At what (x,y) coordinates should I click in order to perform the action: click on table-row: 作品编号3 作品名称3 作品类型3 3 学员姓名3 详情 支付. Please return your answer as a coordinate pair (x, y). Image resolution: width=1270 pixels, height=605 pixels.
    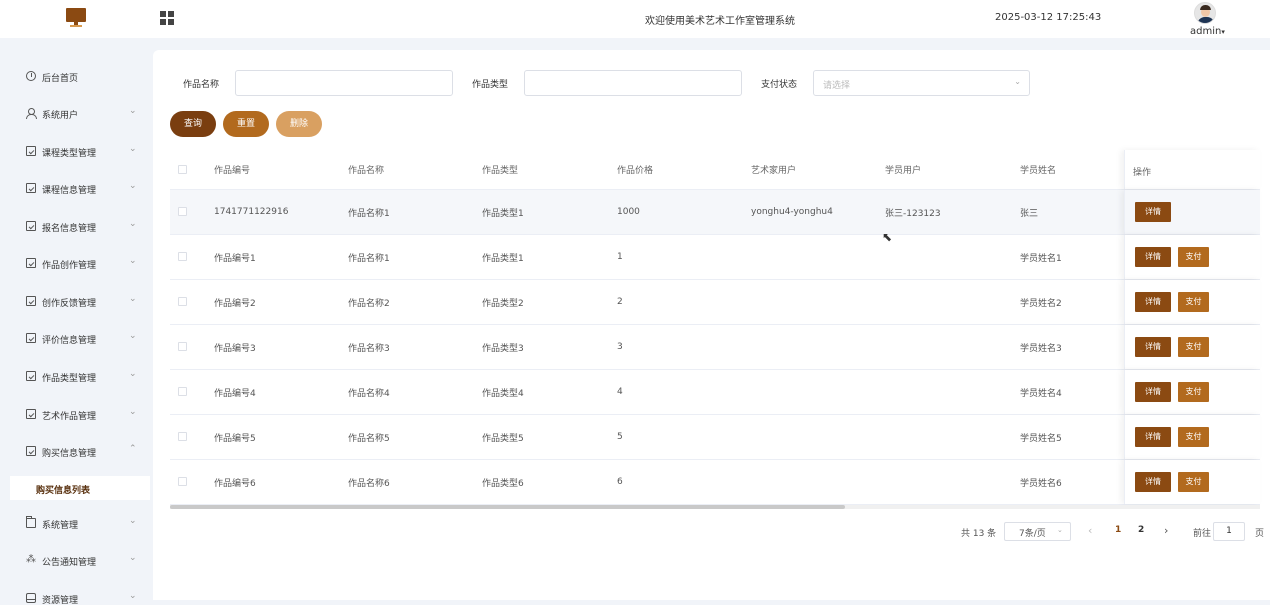
    Looking at the image, I should click on (715, 347).